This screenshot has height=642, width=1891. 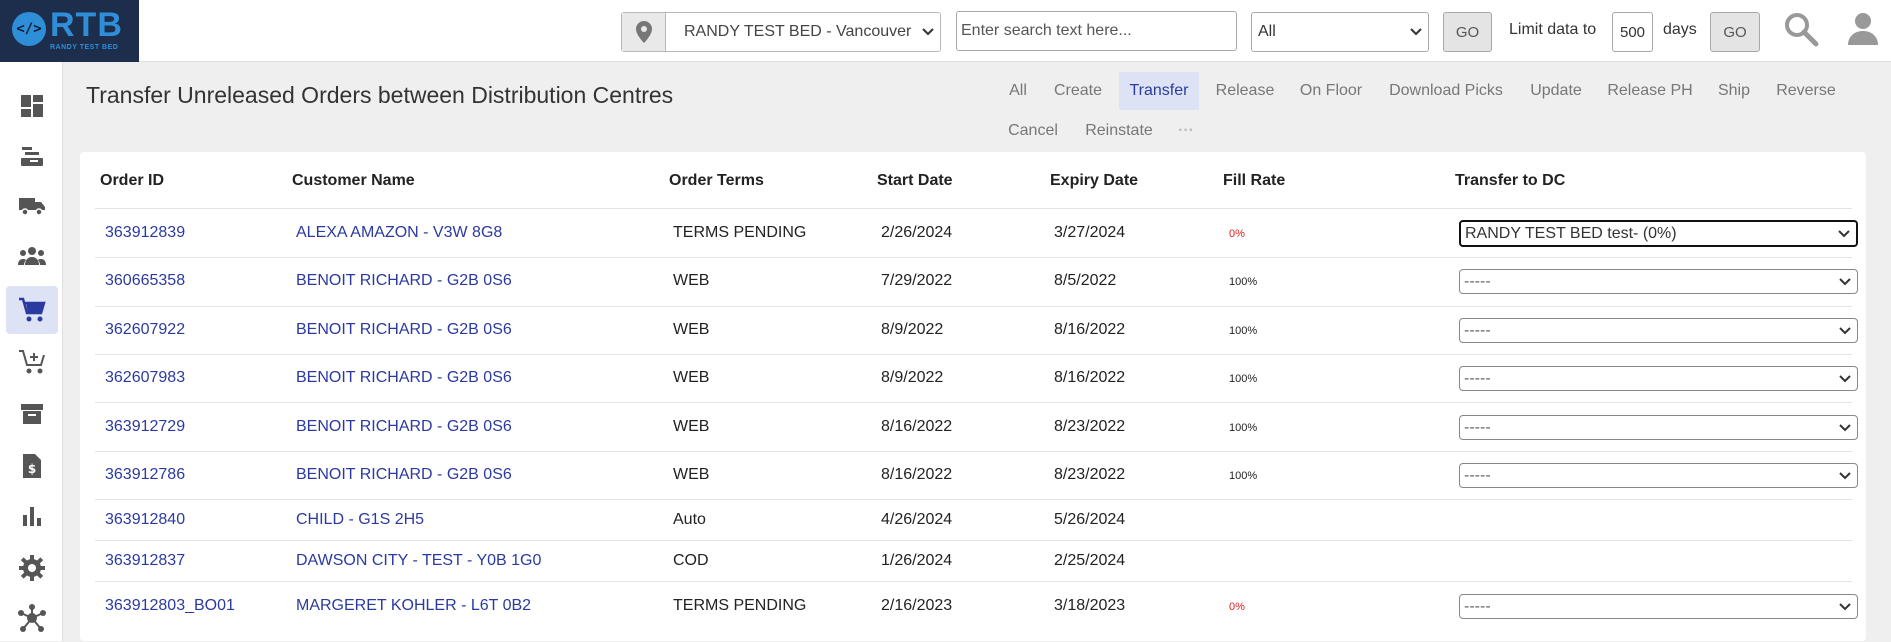 What do you see at coordinates (32, 310) in the screenshot?
I see `sidebar-item-orders` at bounding box center [32, 310].